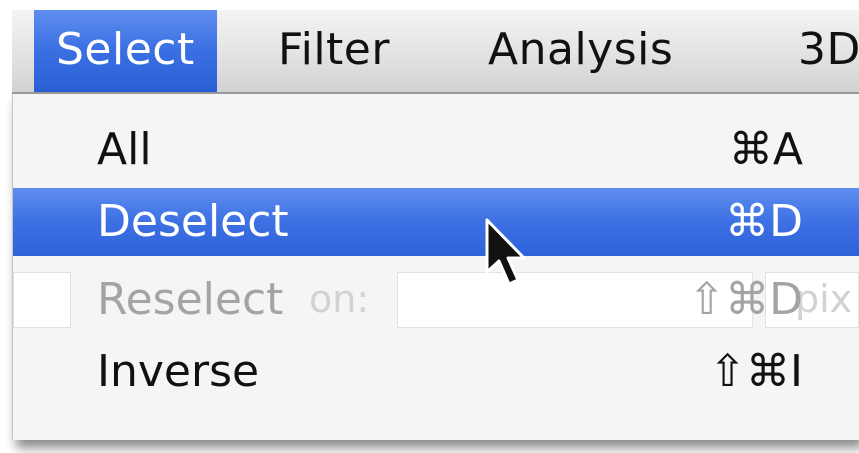 This screenshot has height=453, width=859. What do you see at coordinates (193, 221) in the screenshot?
I see `menu-item-deselect-label: Deselect` at bounding box center [193, 221].